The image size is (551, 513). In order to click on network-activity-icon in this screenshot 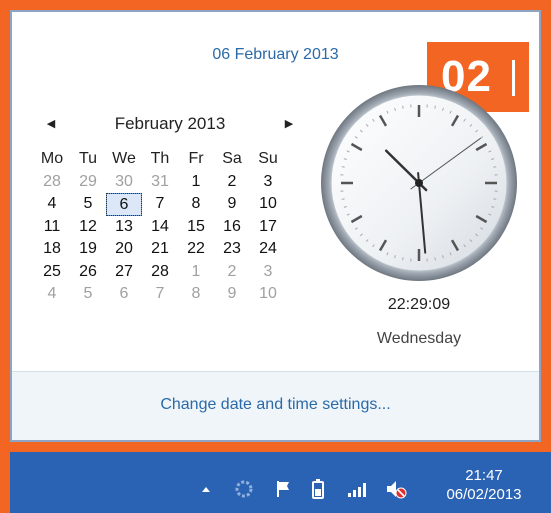, I will do `click(244, 489)`.